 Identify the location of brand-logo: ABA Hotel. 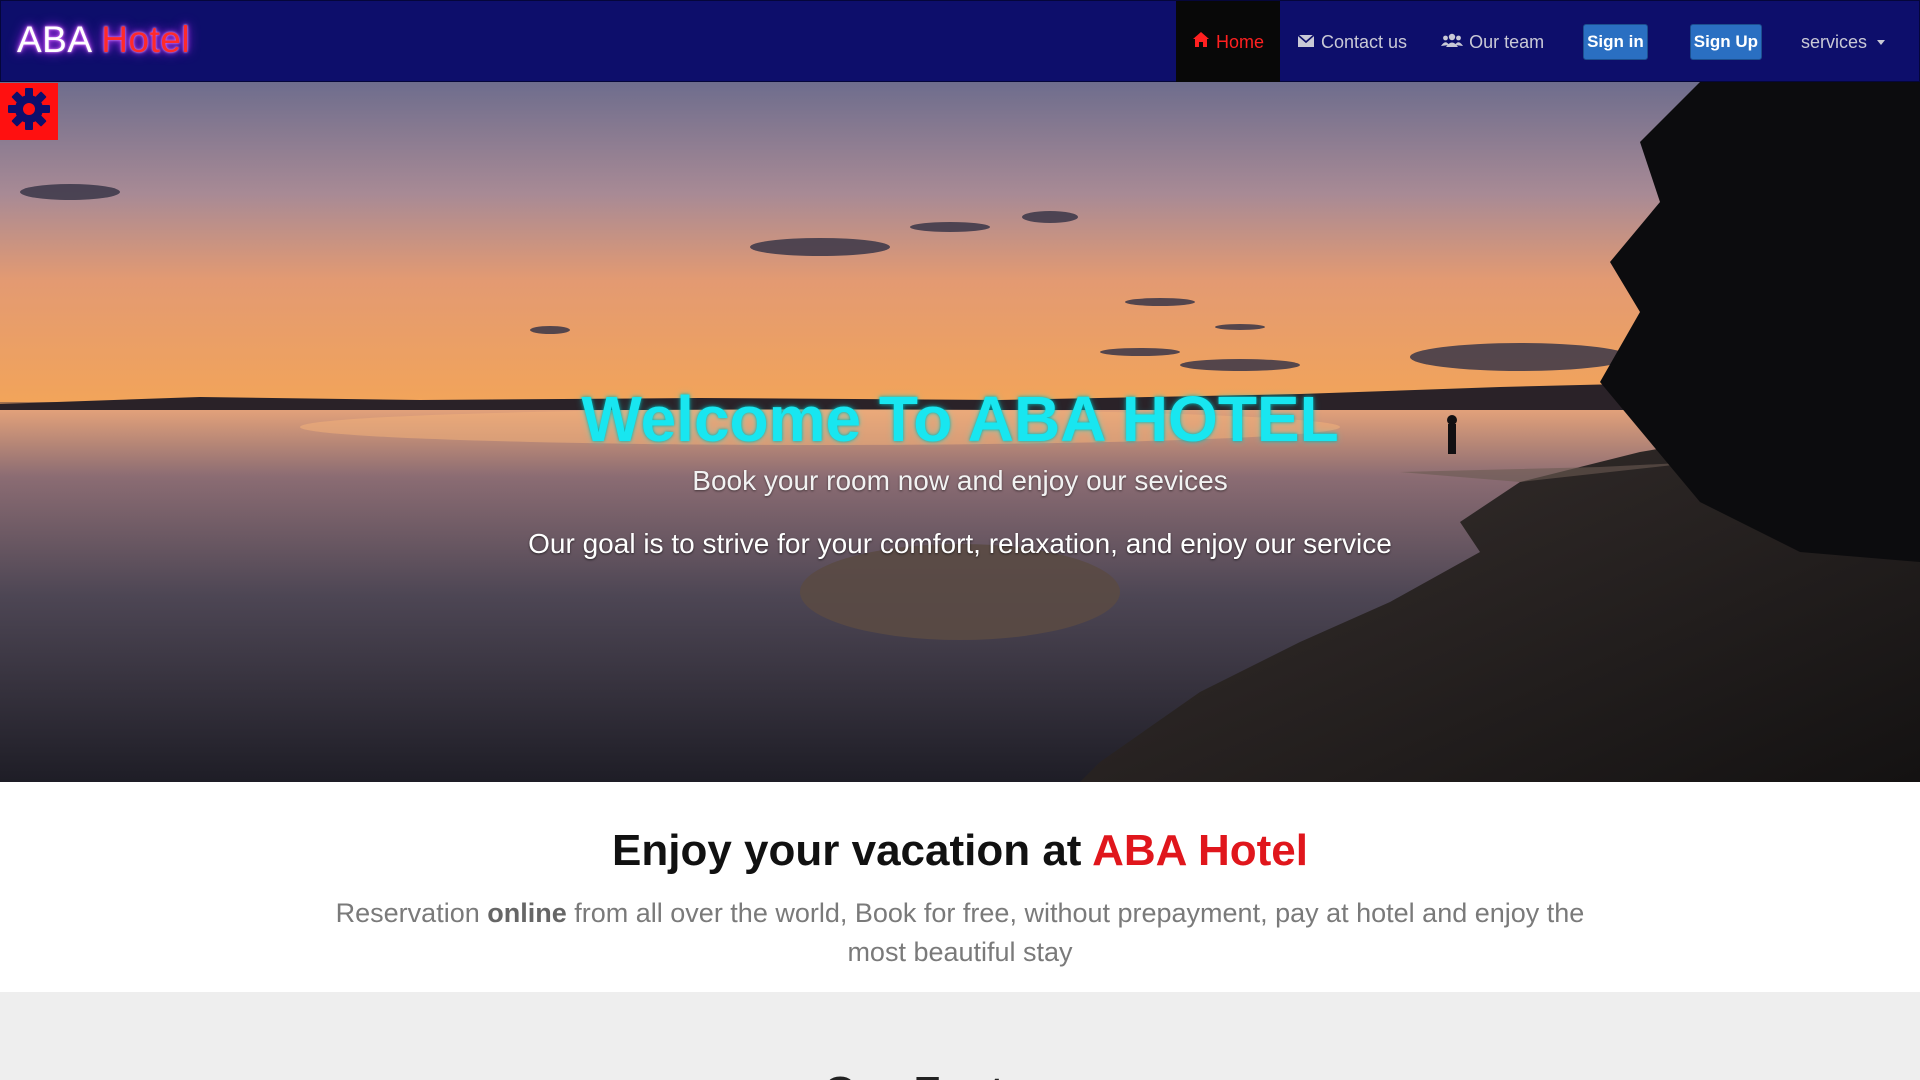
(103, 40).